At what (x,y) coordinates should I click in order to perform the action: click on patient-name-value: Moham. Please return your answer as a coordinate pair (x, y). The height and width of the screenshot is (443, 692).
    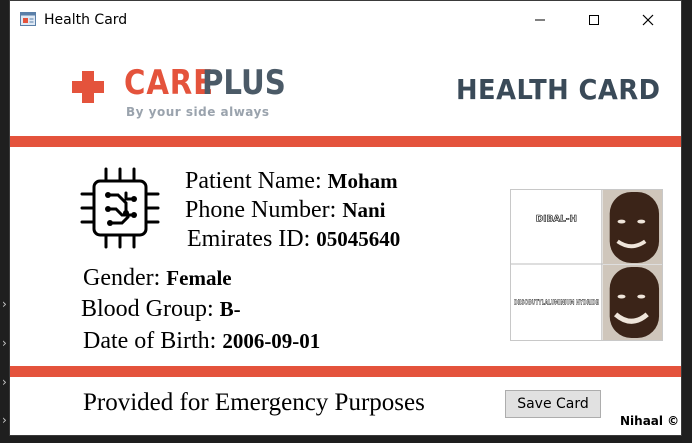
    Looking at the image, I should click on (362, 181).